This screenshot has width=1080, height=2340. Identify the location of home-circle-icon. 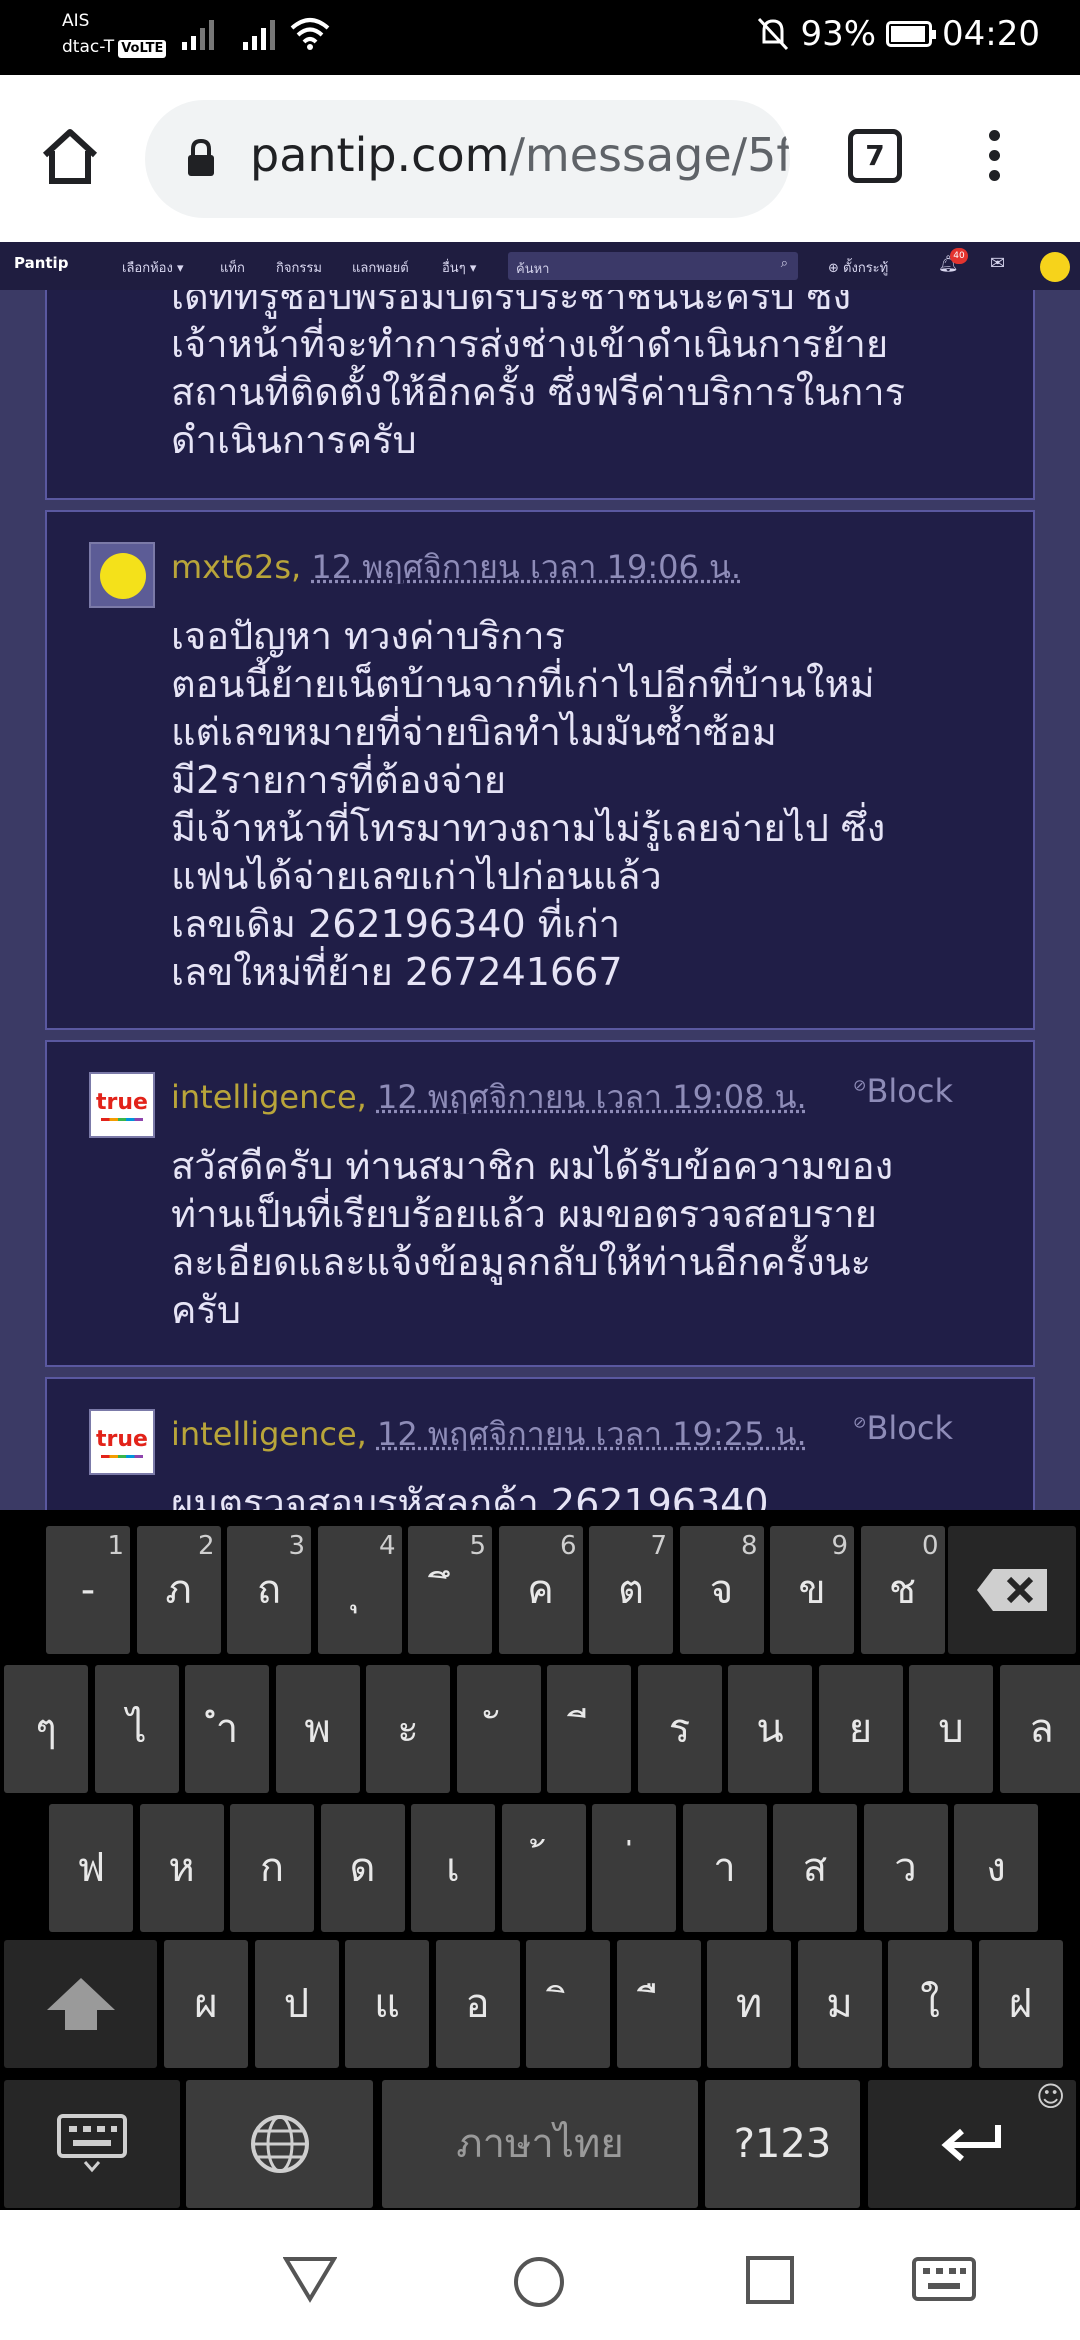
(539, 2282).